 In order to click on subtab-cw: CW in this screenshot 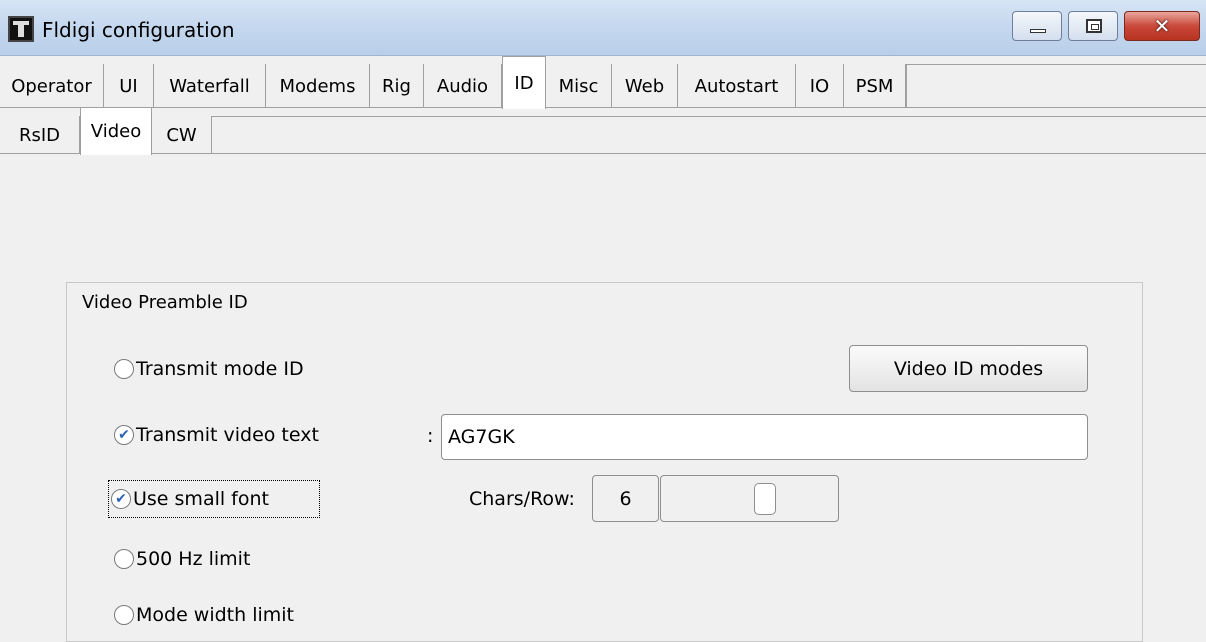, I will do `click(182, 135)`.